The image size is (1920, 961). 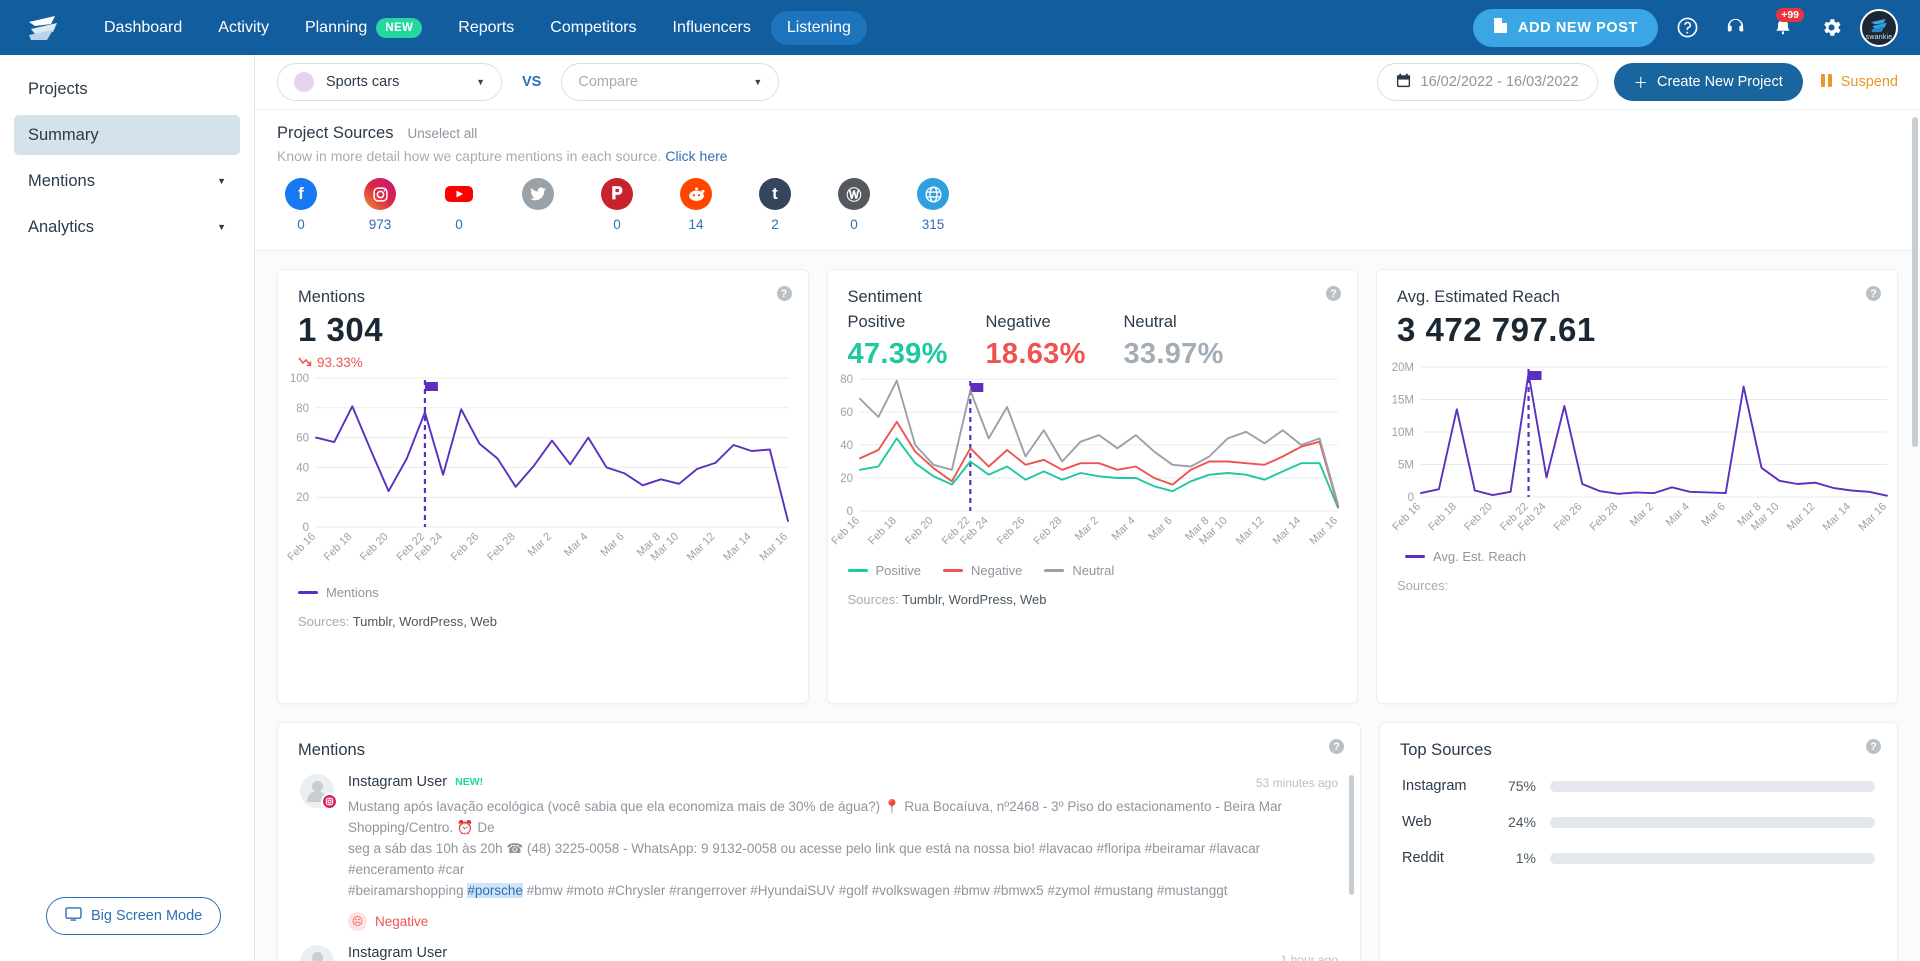 What do you see at coordinates (1018, 322) in the screenshot?
I see `sentiment-label: Negative` at bounding box center [1018, 322].